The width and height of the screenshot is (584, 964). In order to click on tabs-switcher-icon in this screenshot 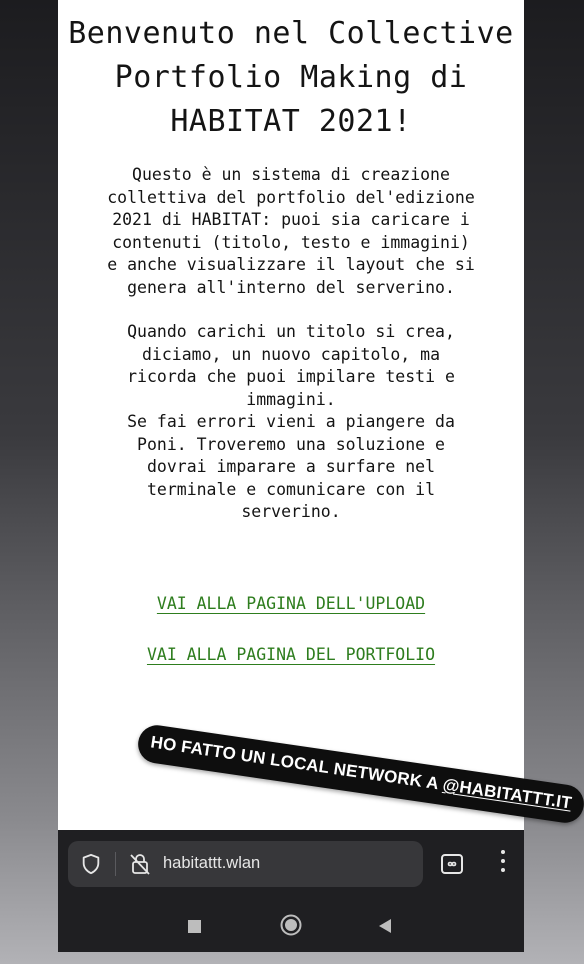, I will do `click(452, 864)`.